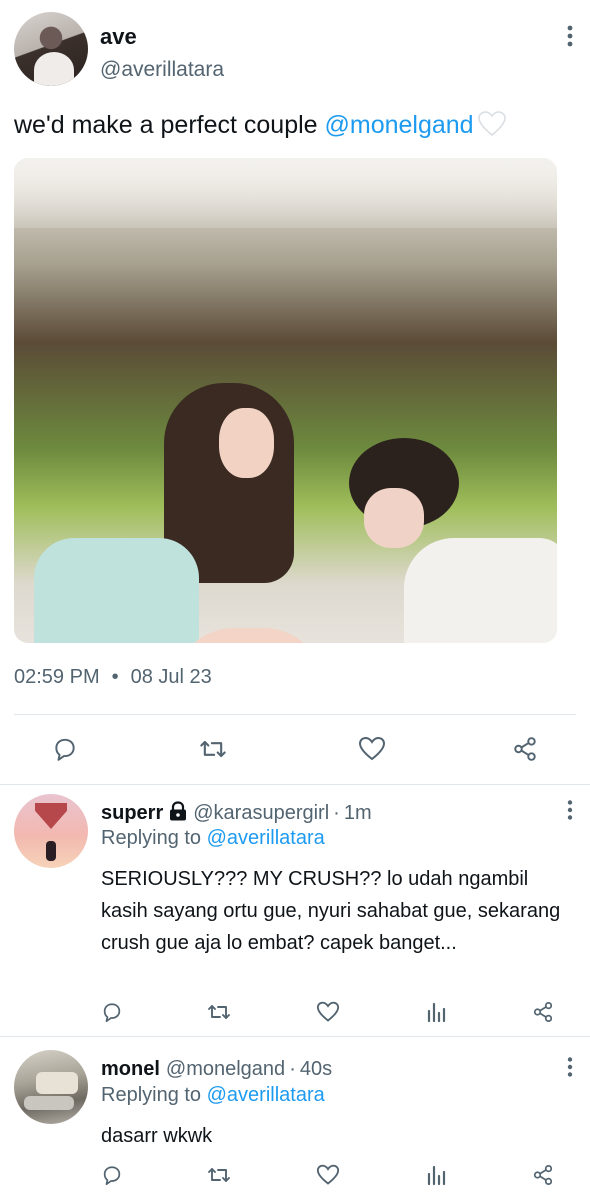 The image size is (590, 1200). I want to click on main-tweet-header: ave @averillatara, so click(295, 50).